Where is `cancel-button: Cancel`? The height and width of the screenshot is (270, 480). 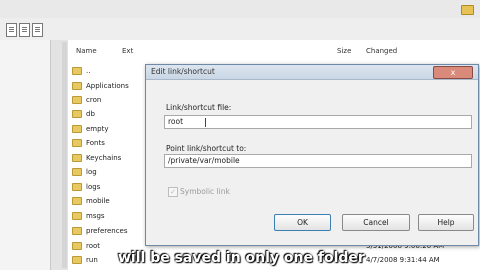
cancel-button: Cancel is located at coordinates (376, 222).